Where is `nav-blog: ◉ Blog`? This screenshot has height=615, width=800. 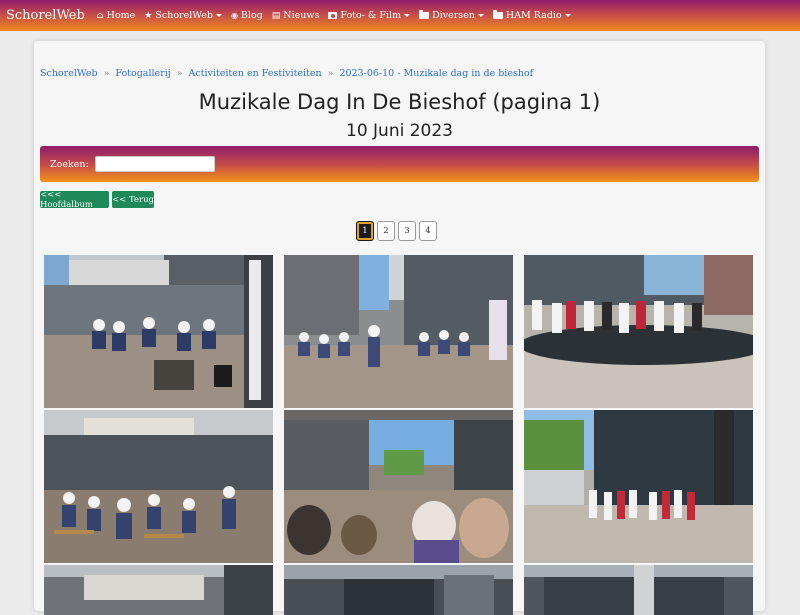
nav-blog: ◉ Blog is located at coordinates (247, 15).